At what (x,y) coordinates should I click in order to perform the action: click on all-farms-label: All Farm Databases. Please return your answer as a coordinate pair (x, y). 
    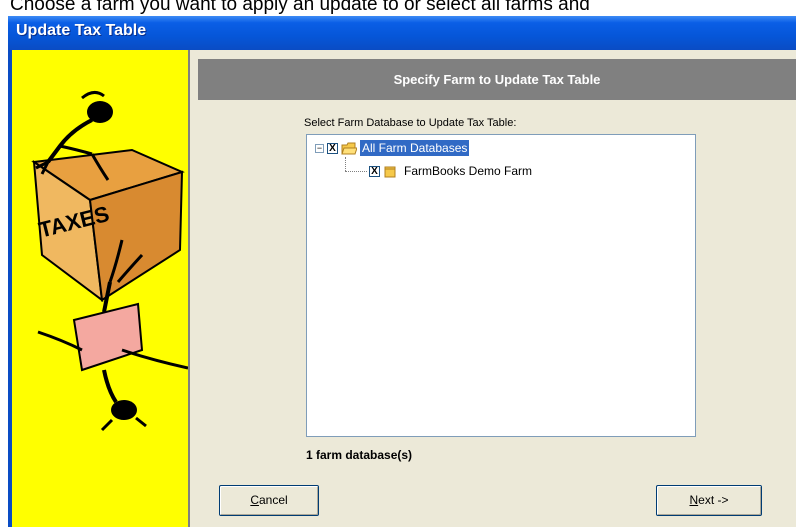
    Looking at the image, I should click on (415, 148).